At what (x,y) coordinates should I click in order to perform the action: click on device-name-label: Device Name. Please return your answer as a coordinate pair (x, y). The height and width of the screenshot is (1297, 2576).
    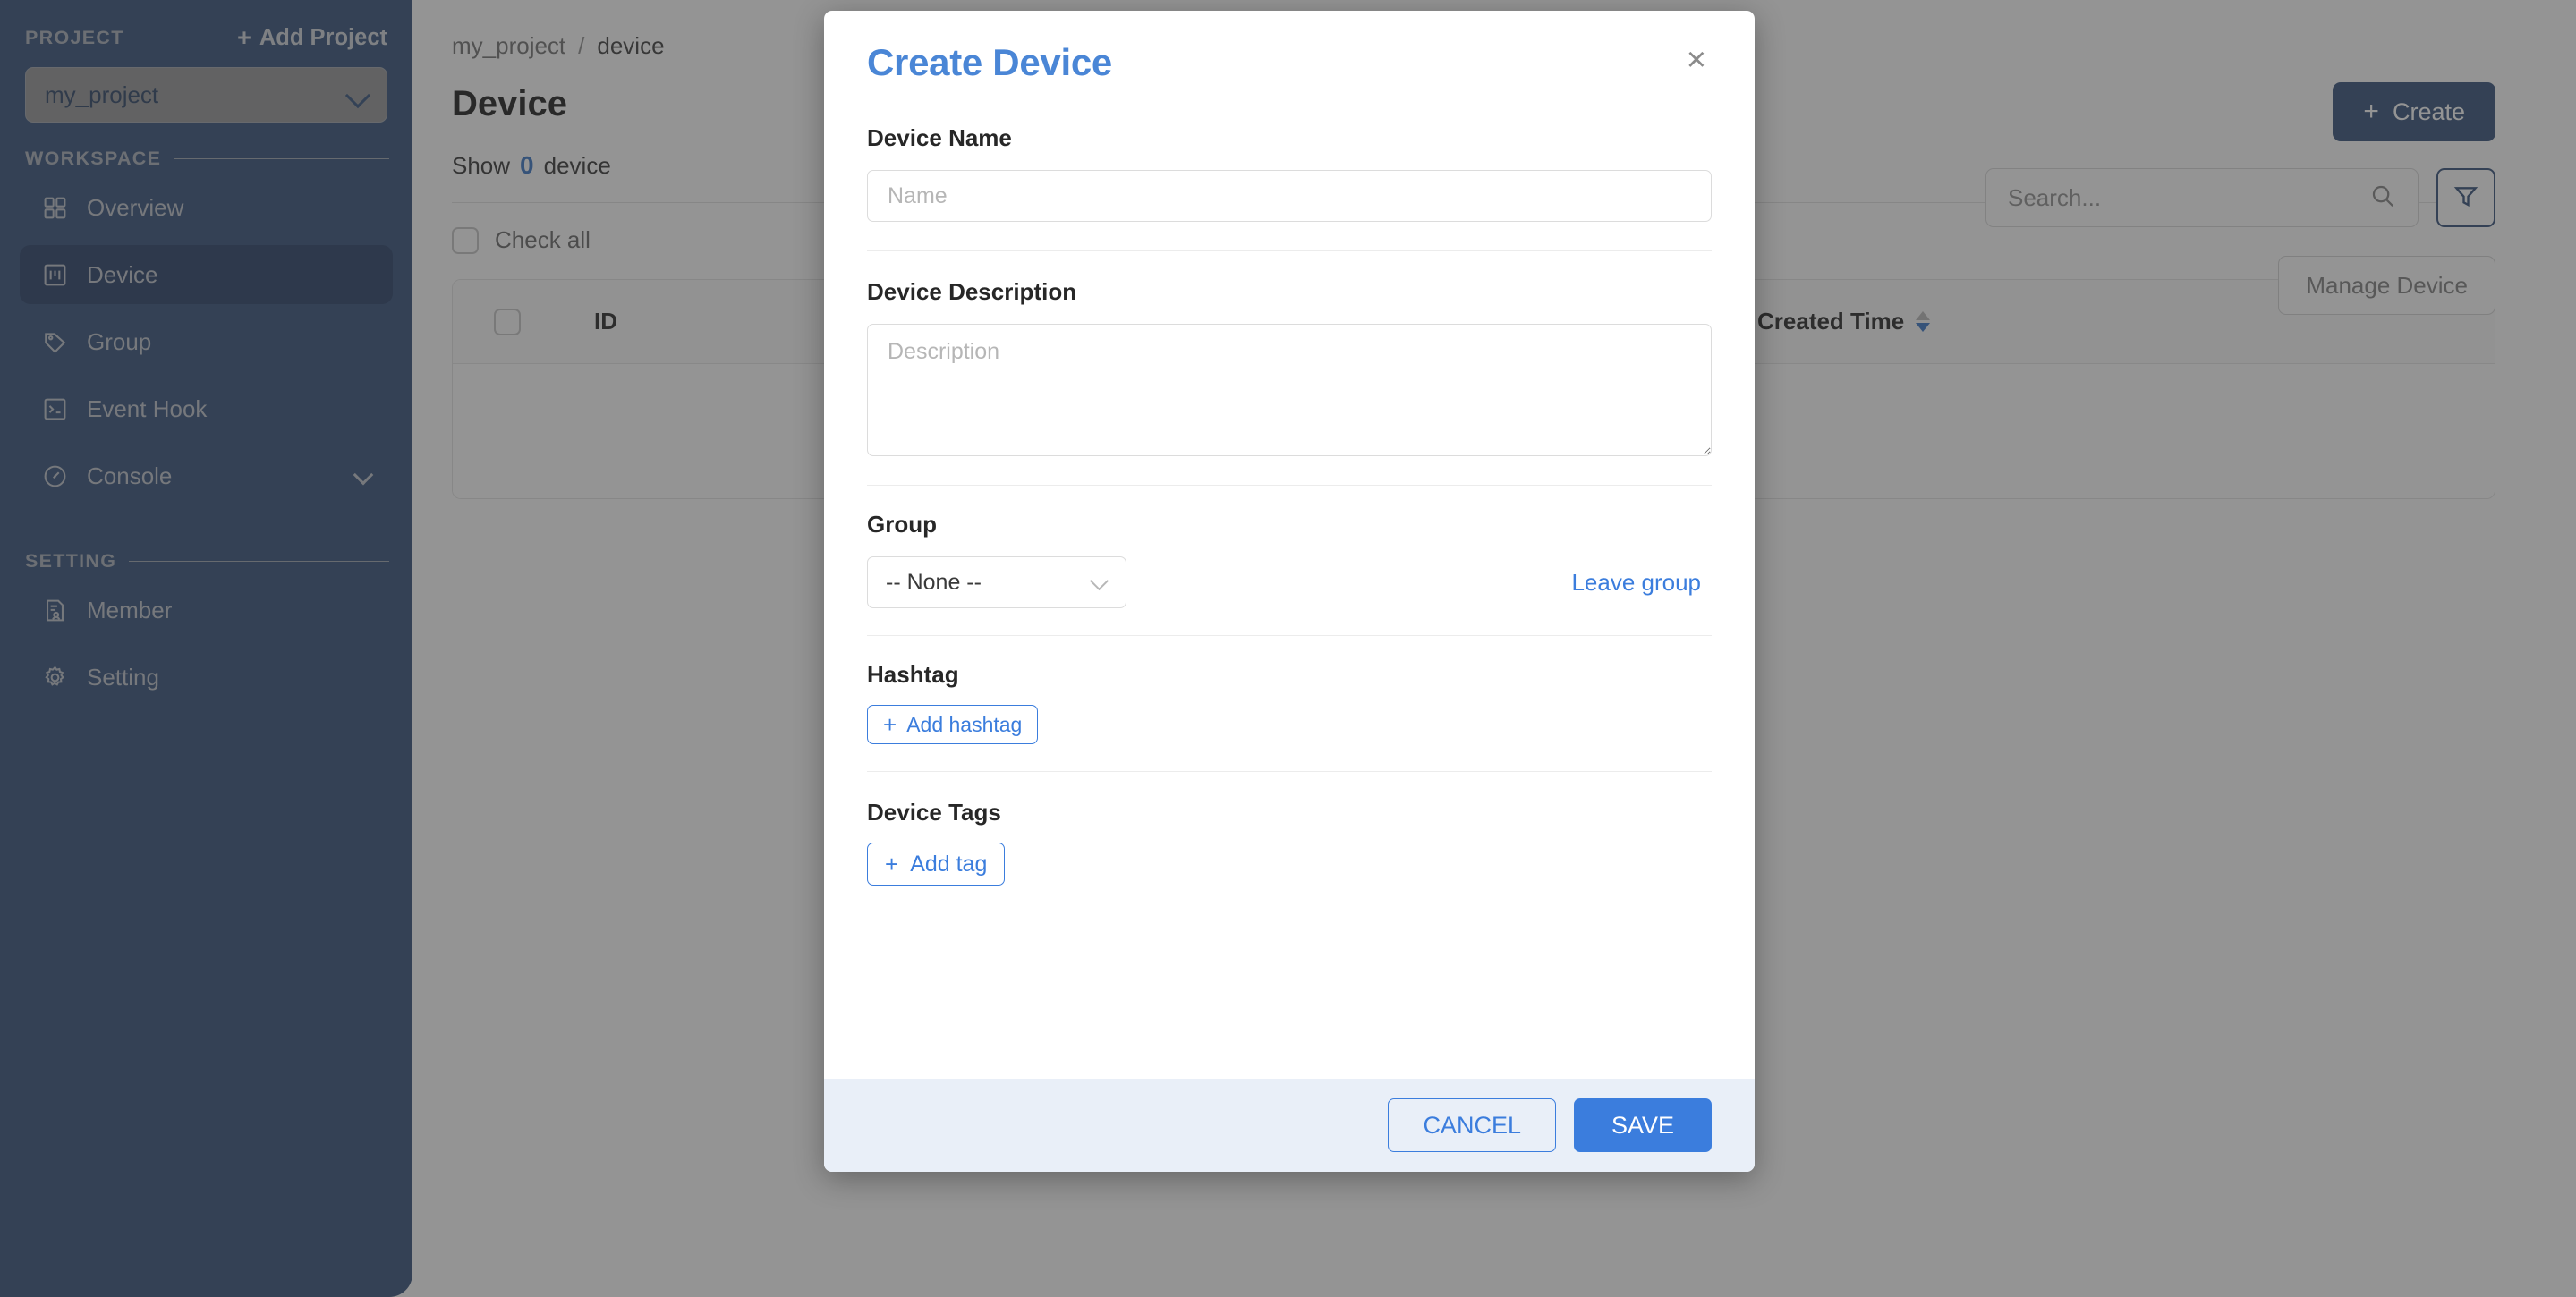
    Looking at the image, I should click on (939, 137).